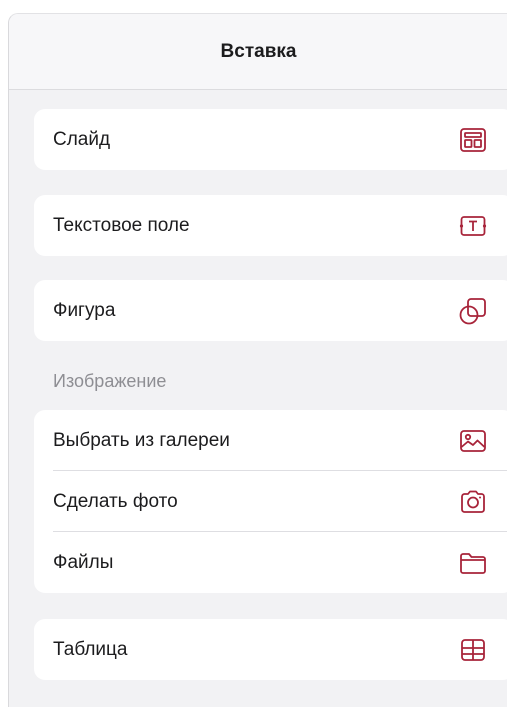 The height and width of the screenshot is (707, 507). What do you see at coordinates (473, 650) in the screenshot?
I see `table-icon` at bounding box center [473, 650].